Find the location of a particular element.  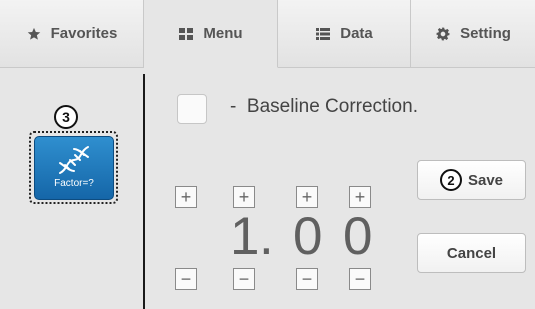

factor-digit-tenths: 0 is located at coordinates (308, 236).